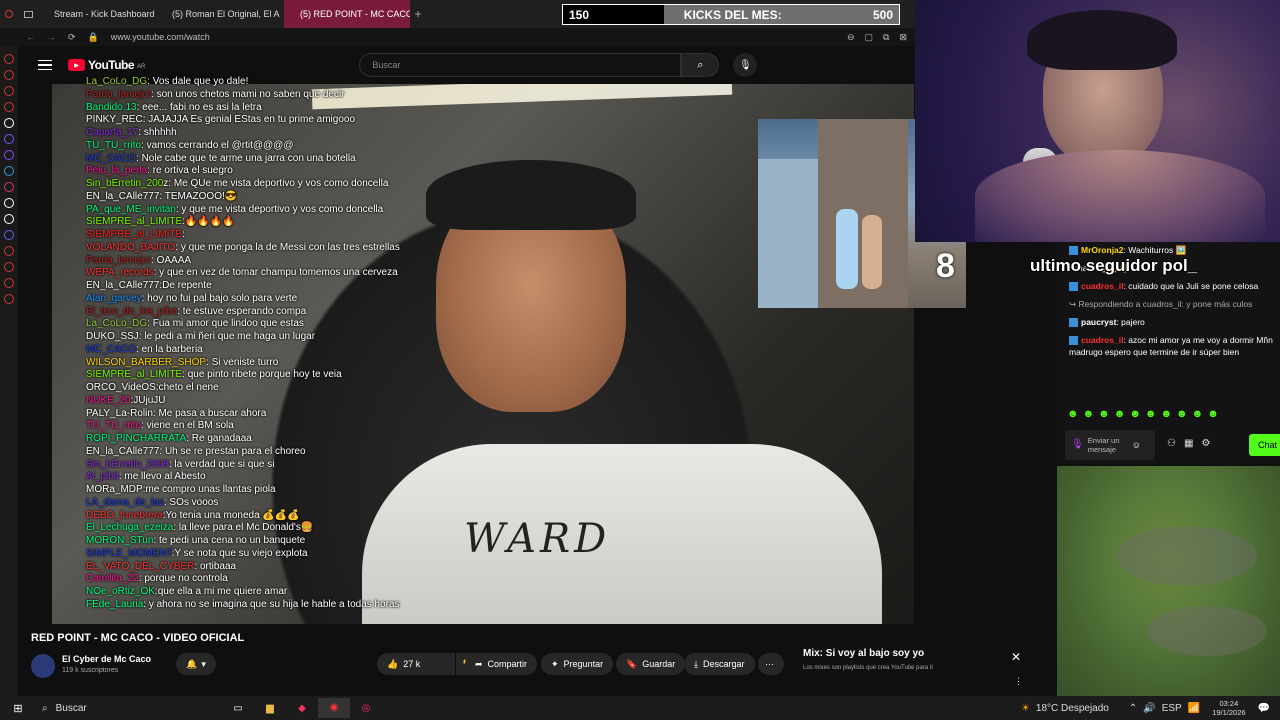 The height and width of the screenshot is (720, 1280). Describe the element at coordinates (30, 37) in the screenshot. I see `back-icon: ←` at that location.